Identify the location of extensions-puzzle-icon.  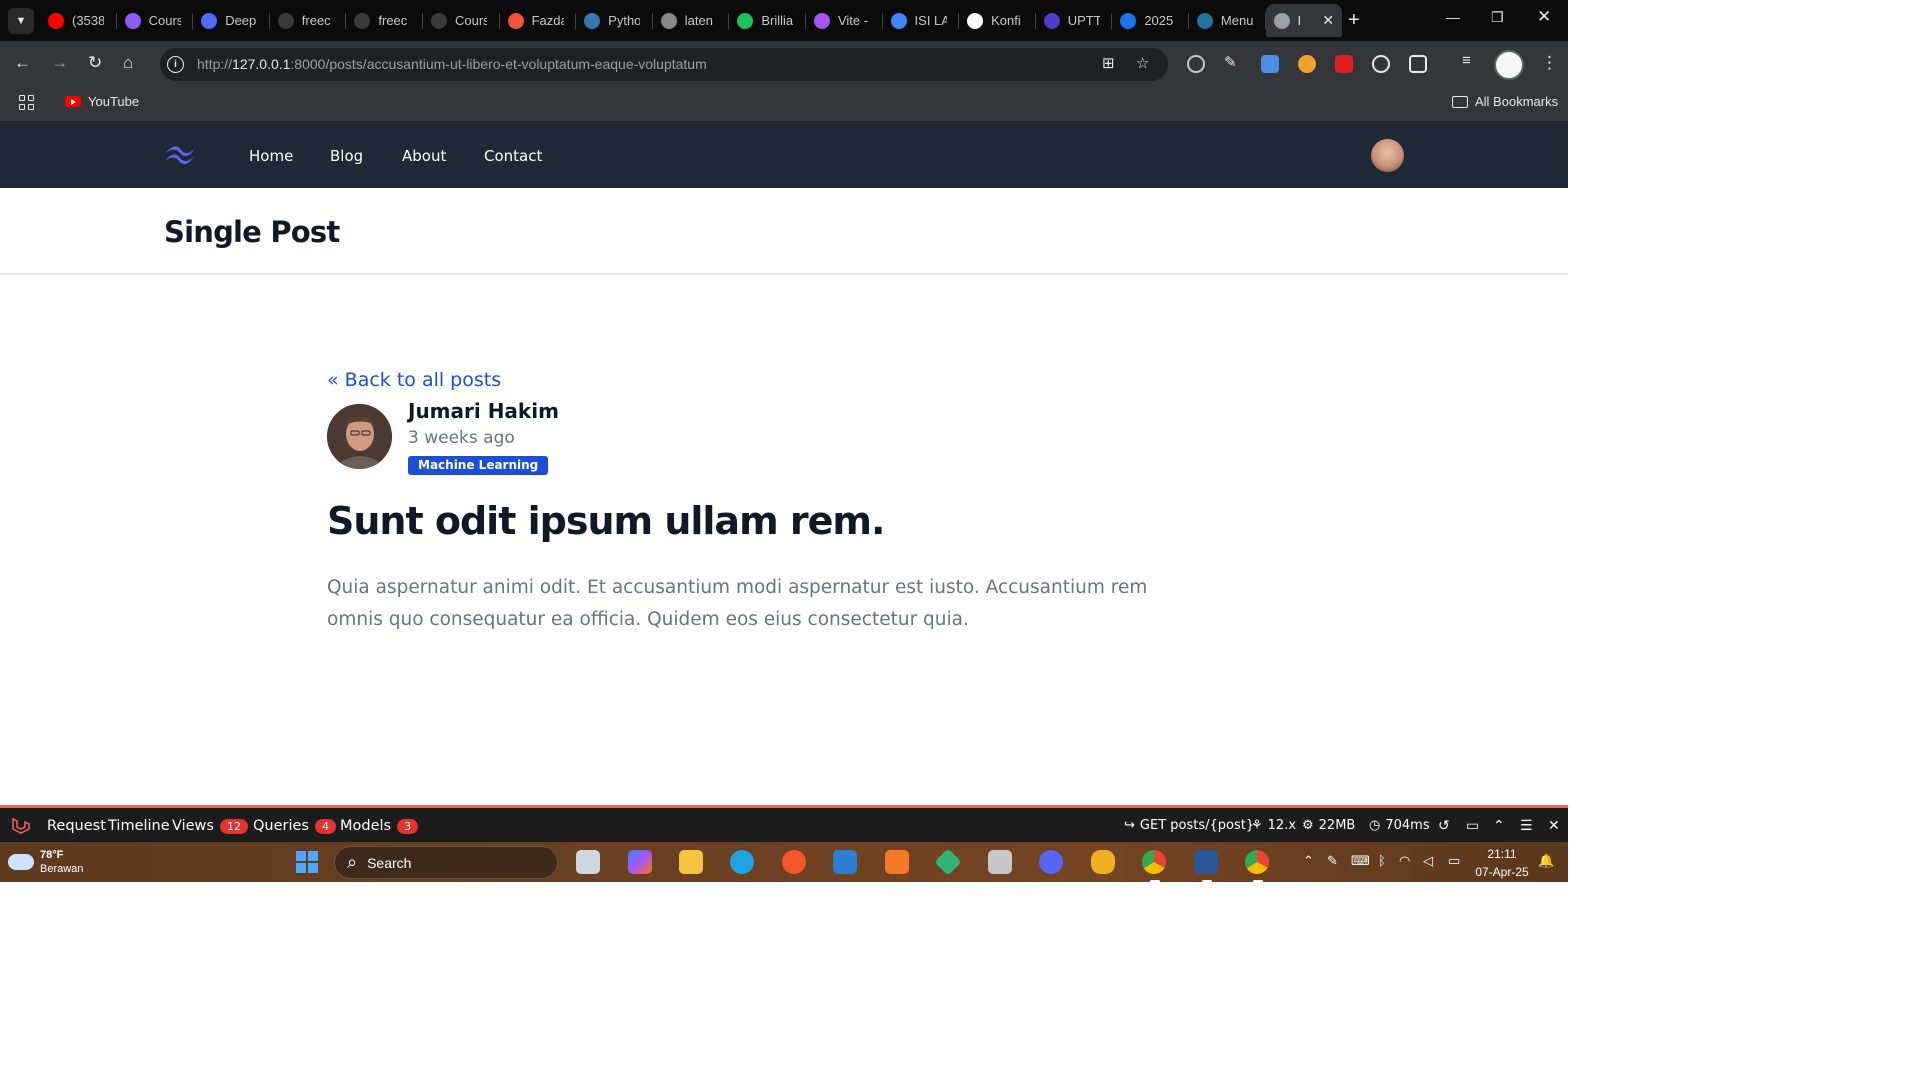
(1418, 64).